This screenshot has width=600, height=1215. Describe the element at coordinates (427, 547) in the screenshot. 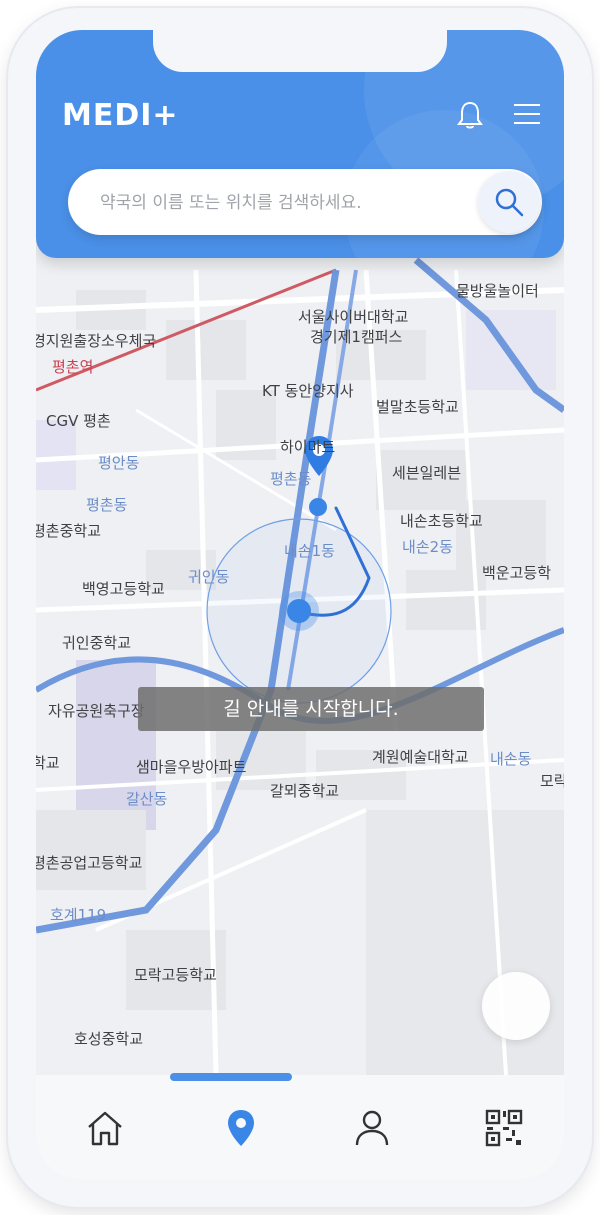

I see `map-label: 내손2동` at that location.